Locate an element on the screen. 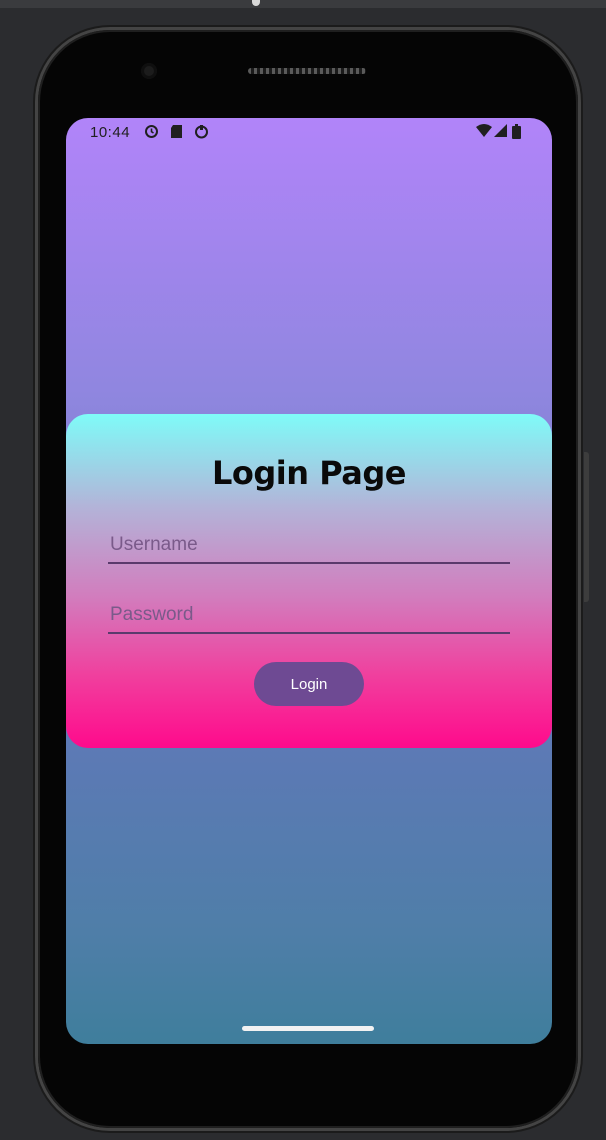 The image size is (606, 1140). home-indicator is located at coordinates (308, 1028).